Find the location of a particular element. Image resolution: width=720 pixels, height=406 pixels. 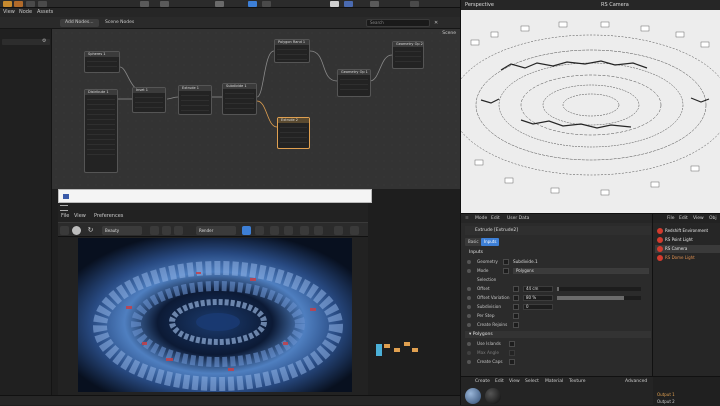

menu-user-data: User Data is located at coordinates (518, 218).